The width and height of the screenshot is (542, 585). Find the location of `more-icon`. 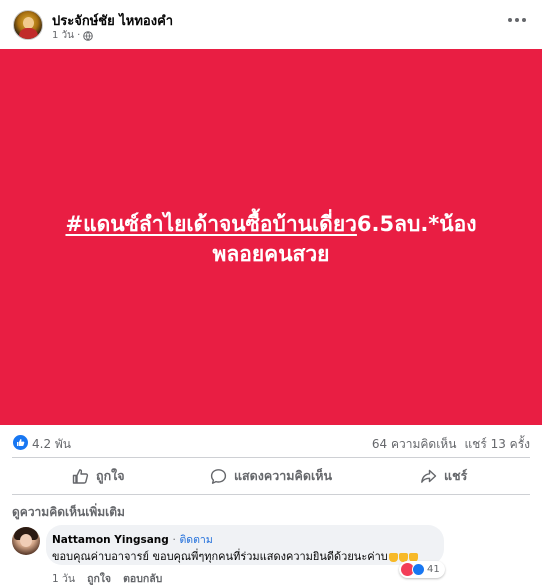

more-icon is located at coordinates (518, 20).